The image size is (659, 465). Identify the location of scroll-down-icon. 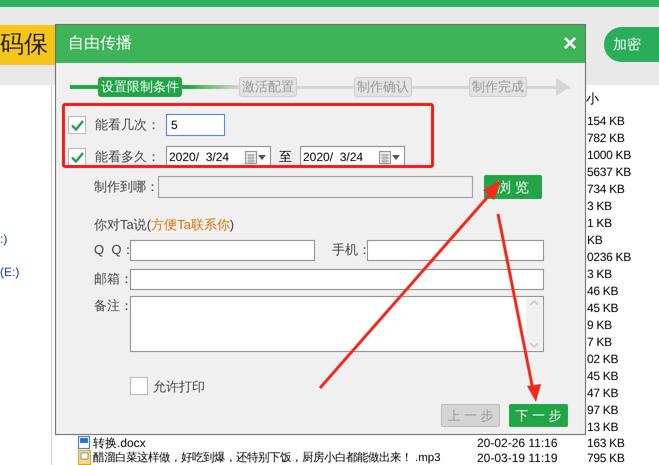
(534, 345).